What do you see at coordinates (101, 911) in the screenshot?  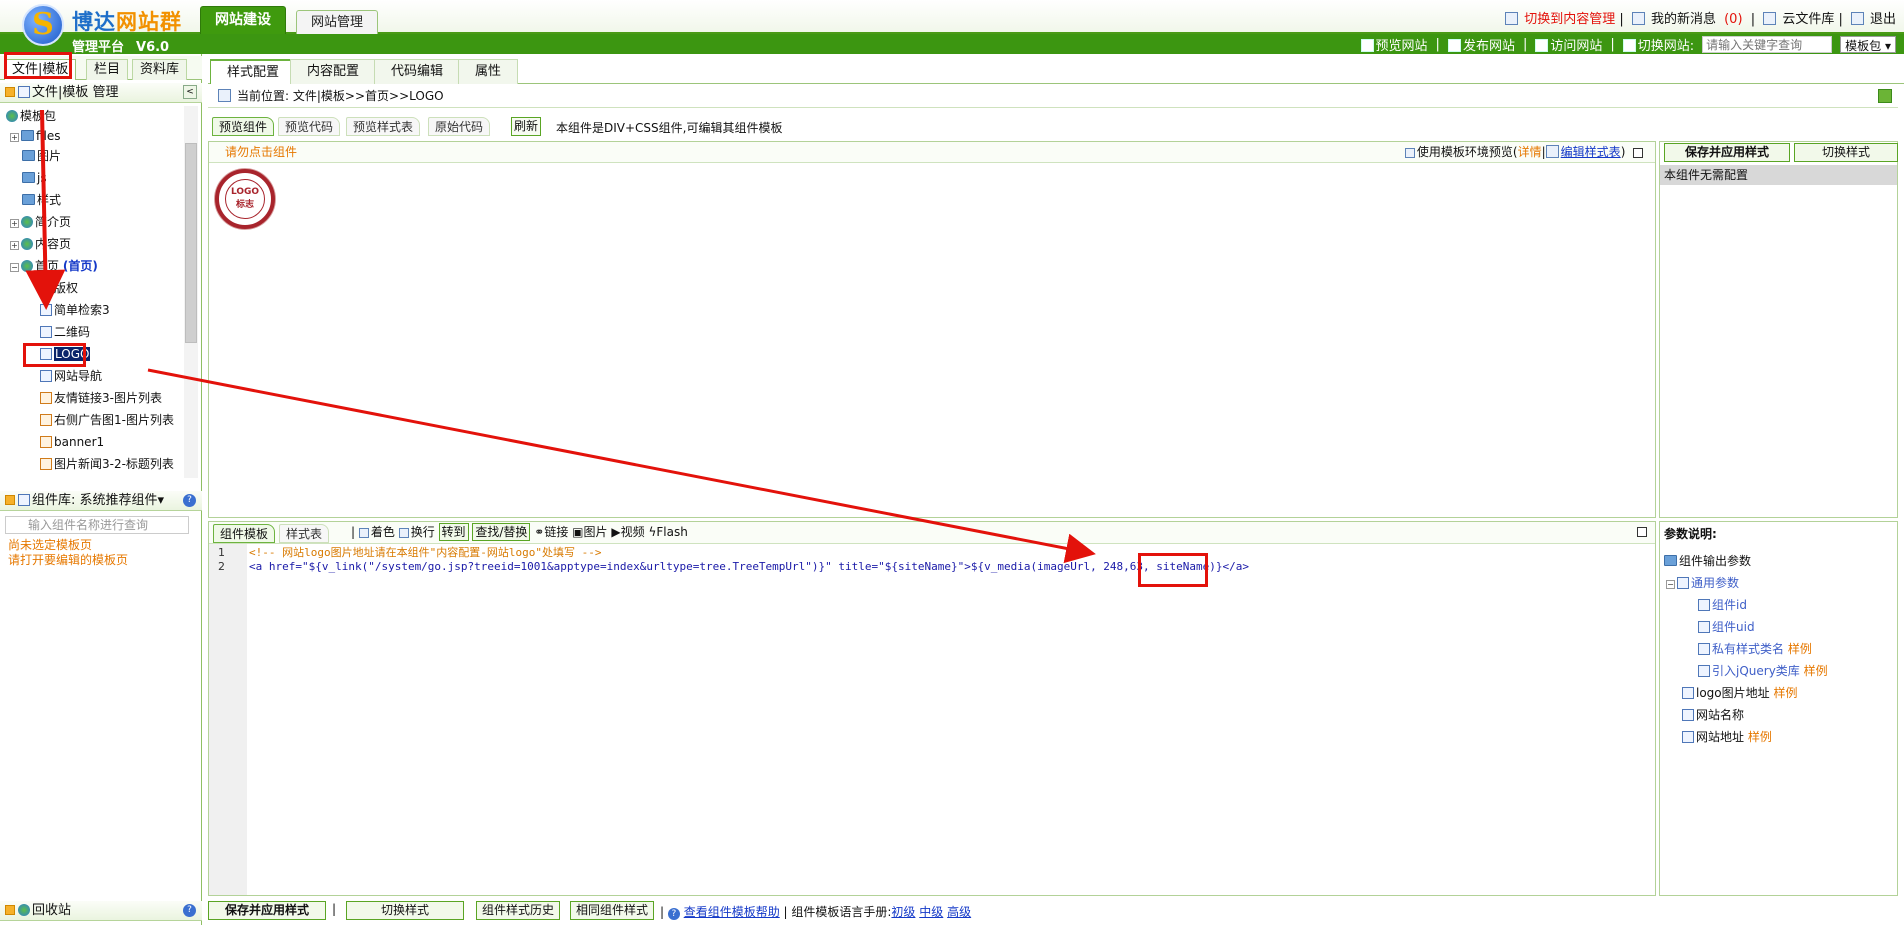 I see `recycle-bin: 回收站 ?` at bounding box center [101, 911].